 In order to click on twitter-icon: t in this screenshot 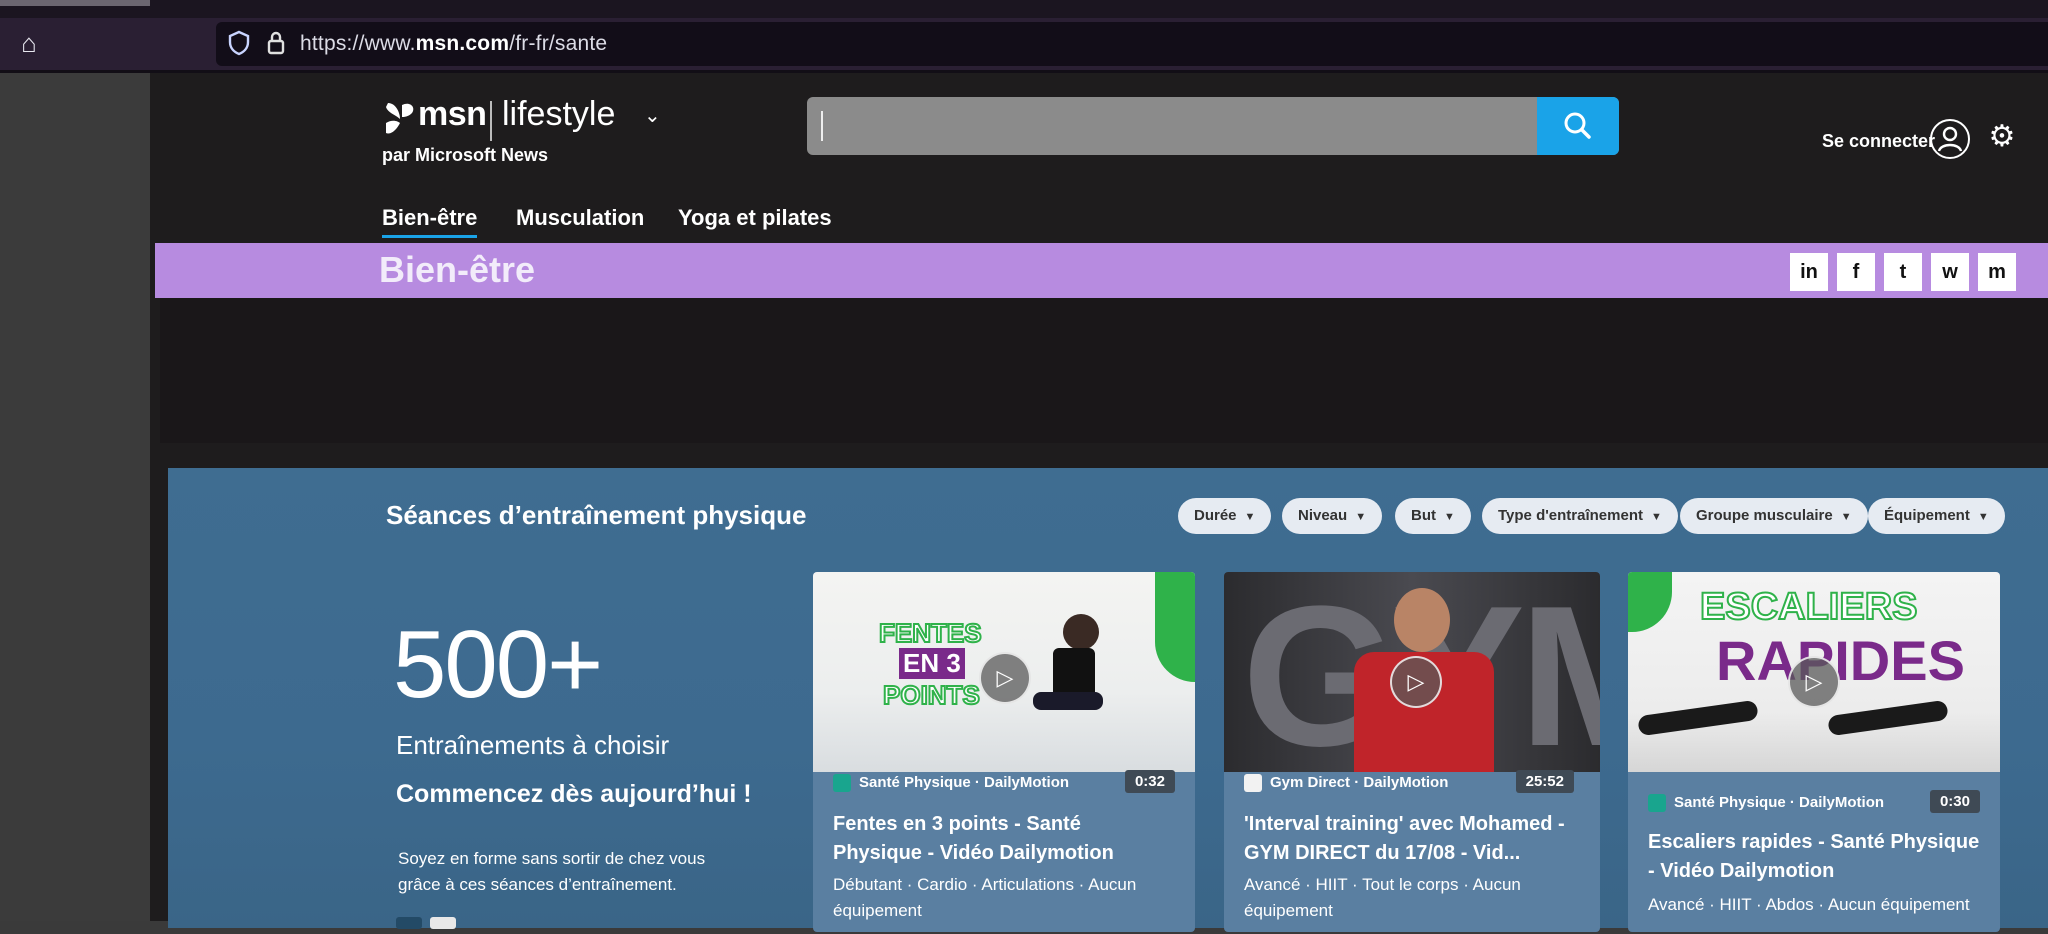, I will do `click(1903, 272)`.